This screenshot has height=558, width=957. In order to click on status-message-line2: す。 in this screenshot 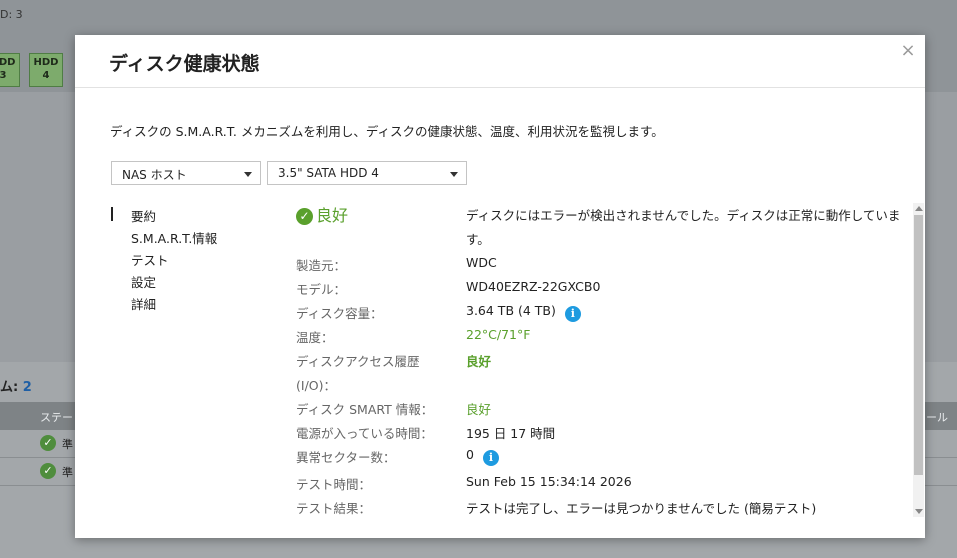, I will do `click(478, 239)`.